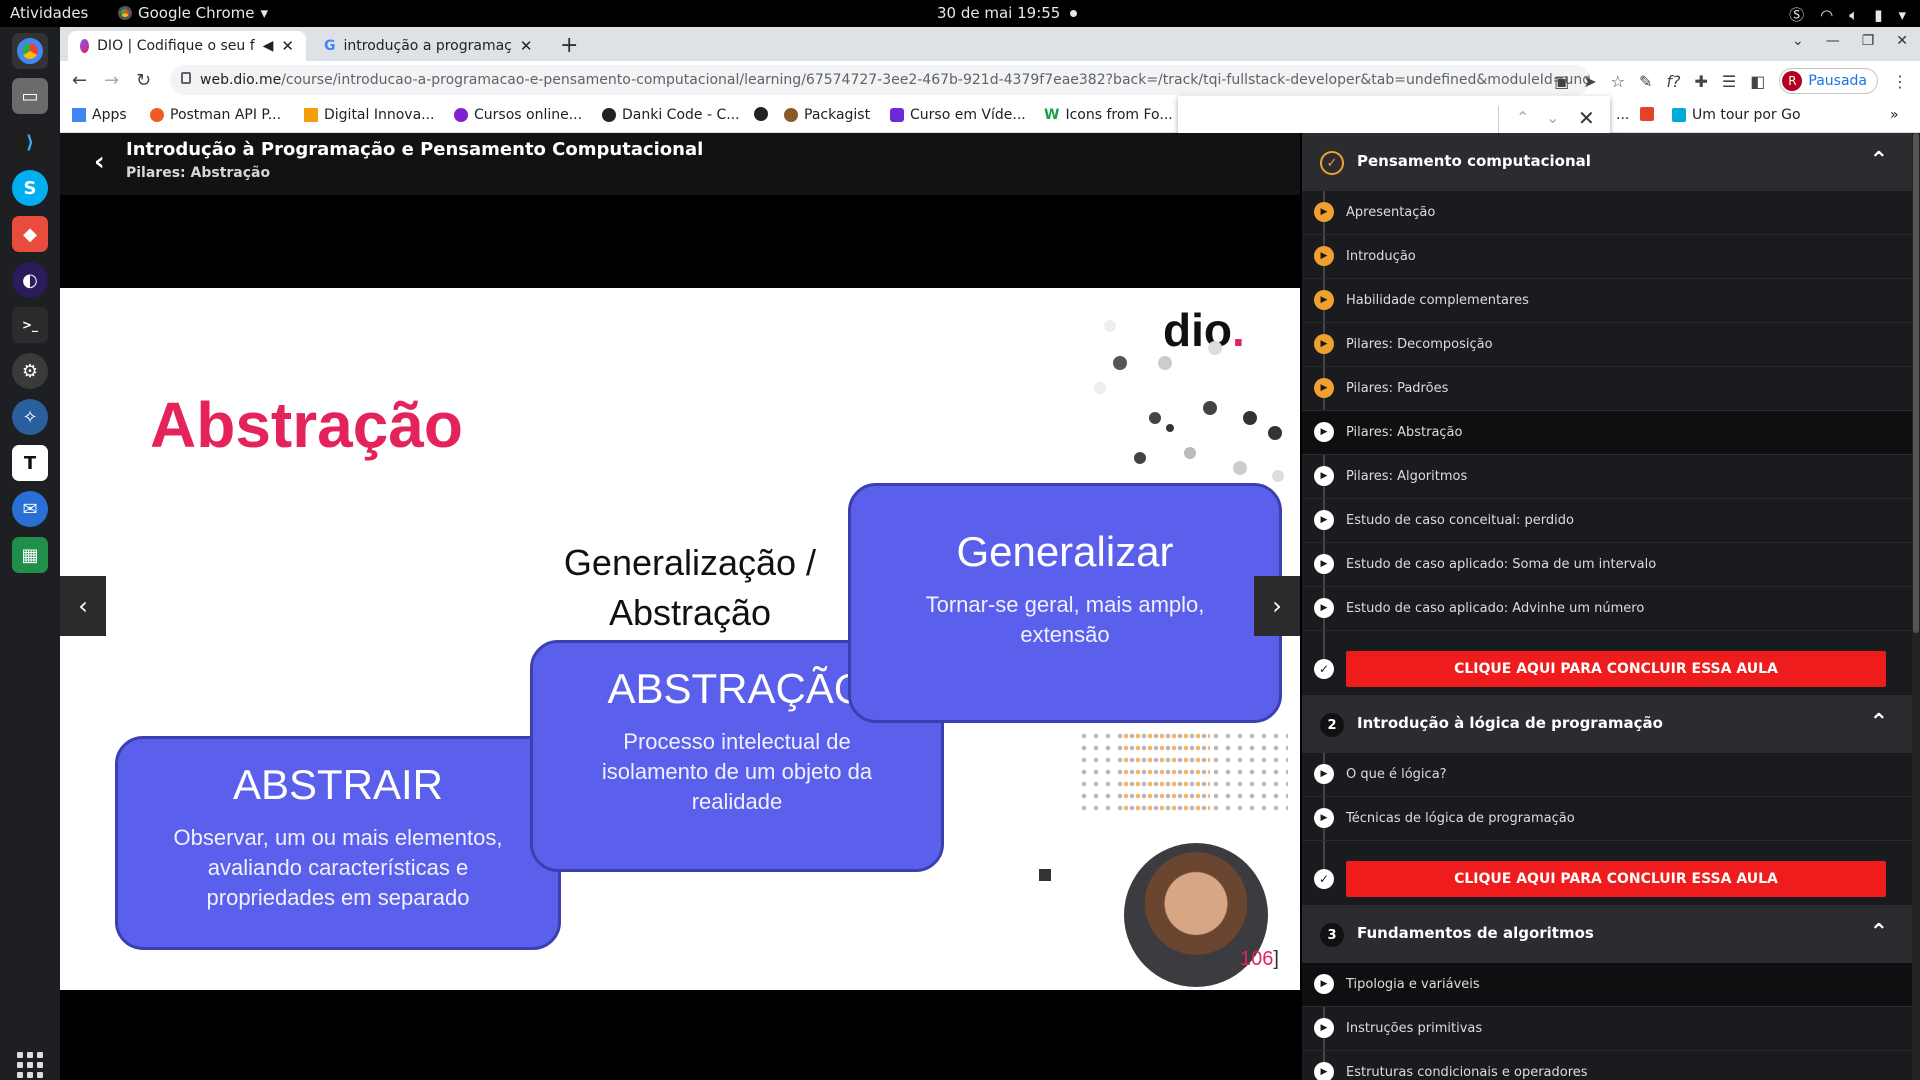 This screenshot has height=1080, width=1920. What do you see at coordinates (1522, 117) in the screenshot?
I see `find-previous-icon: ⌃` at bounding box center [1522, 117].